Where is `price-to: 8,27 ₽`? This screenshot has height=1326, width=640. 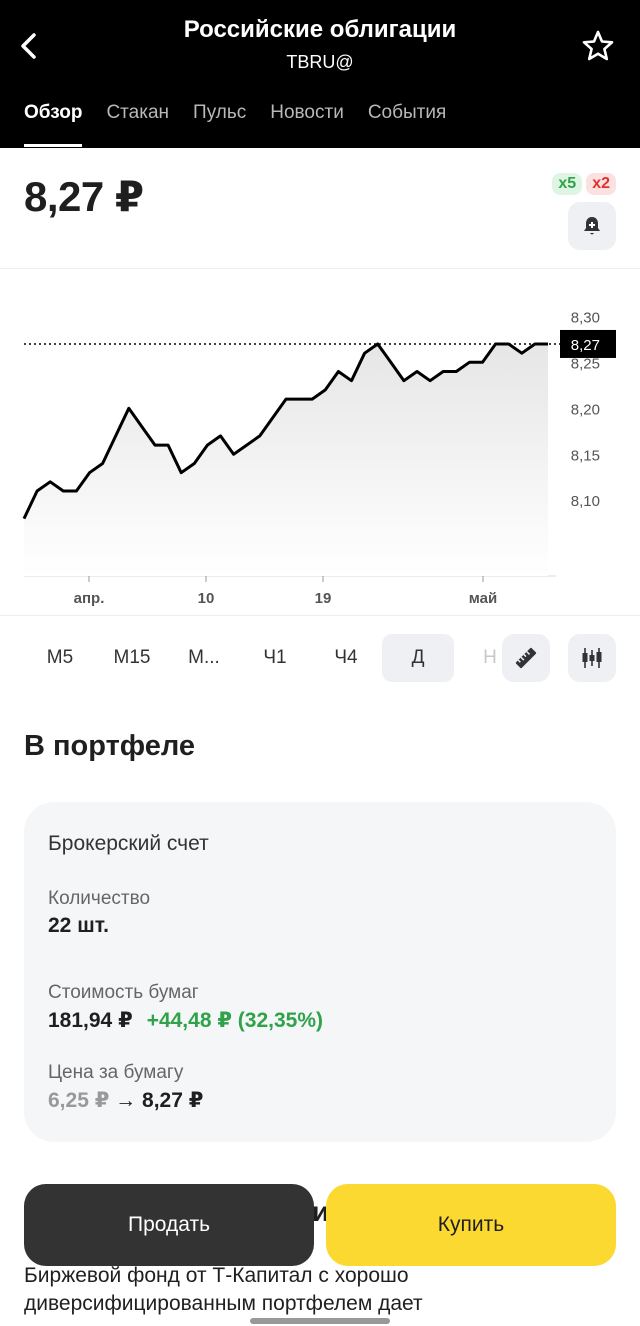
price-to: 8,27 ₽ is located at coordinates (173, 1100).